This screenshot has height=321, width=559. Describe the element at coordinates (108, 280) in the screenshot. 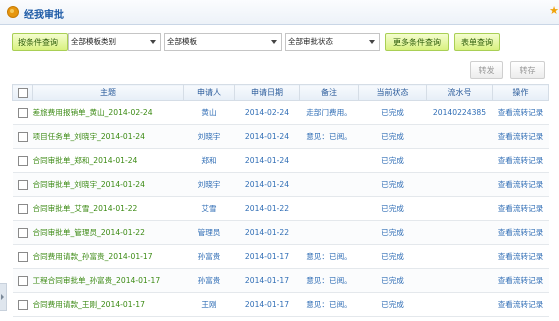

I see `row-subject: 工程合同审批单_孙富贵_2014-01-17` at that location.